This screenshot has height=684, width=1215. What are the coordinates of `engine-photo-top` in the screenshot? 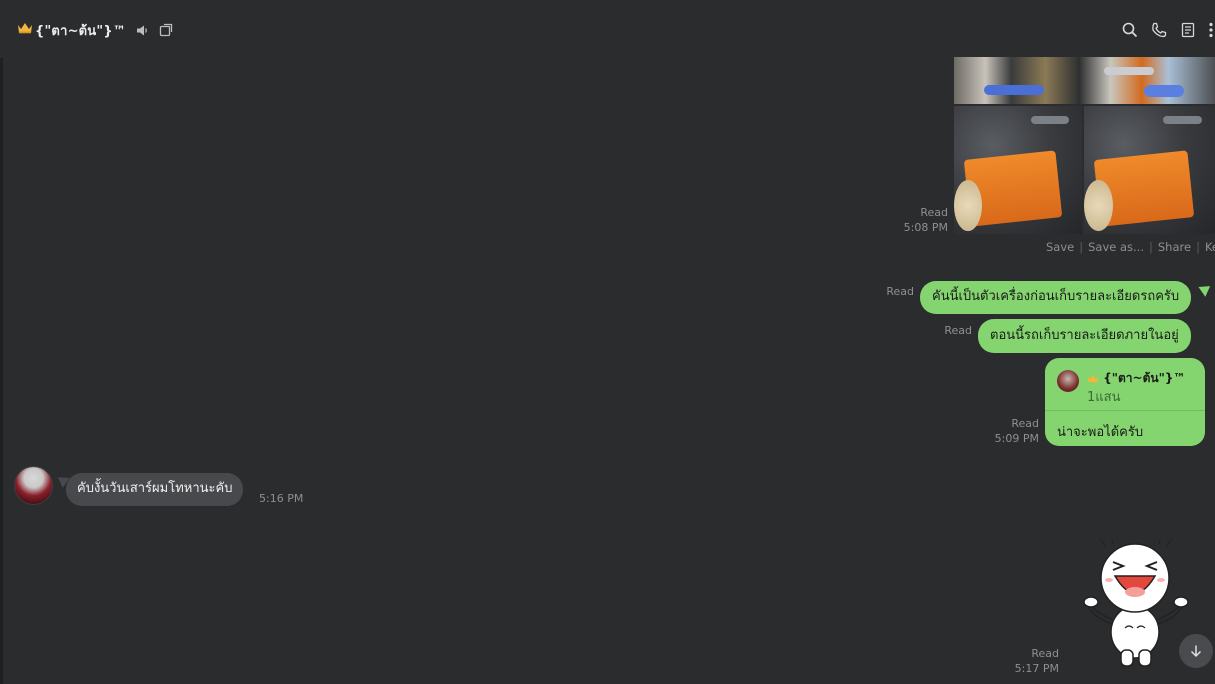 It's located at (1084, 80).